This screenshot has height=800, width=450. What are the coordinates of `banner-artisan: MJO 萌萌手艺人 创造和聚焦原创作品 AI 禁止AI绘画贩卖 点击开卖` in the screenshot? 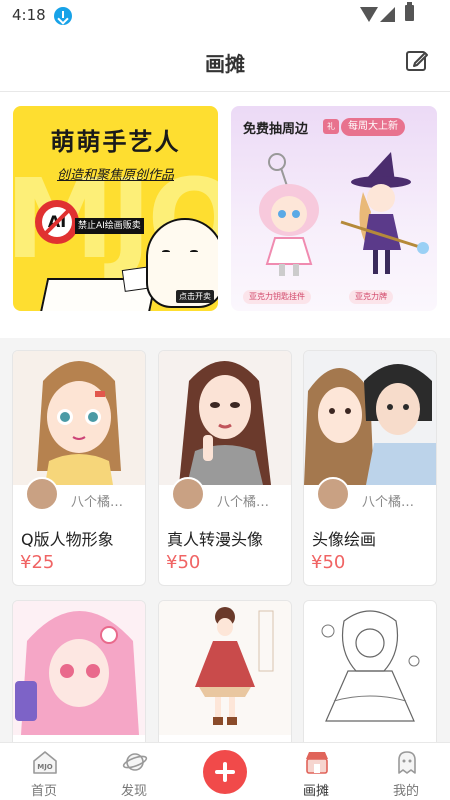 It's located at (115, 208).